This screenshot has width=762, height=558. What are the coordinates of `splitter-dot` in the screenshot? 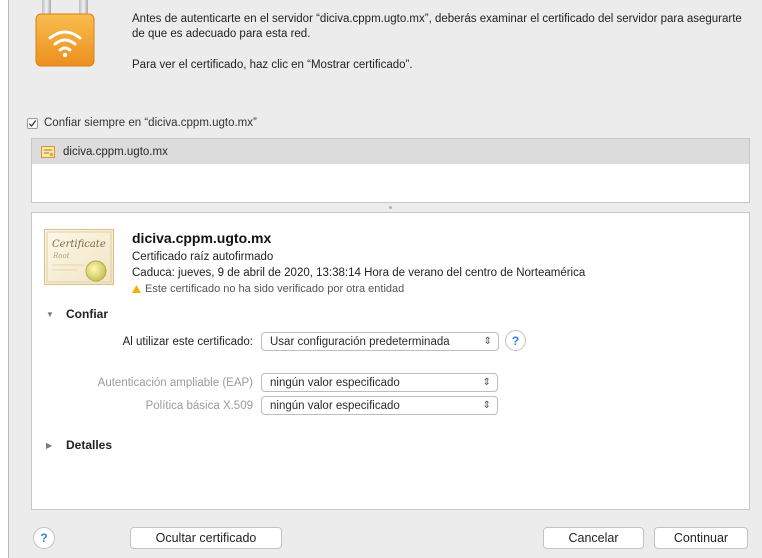 It's located at (390, 207).